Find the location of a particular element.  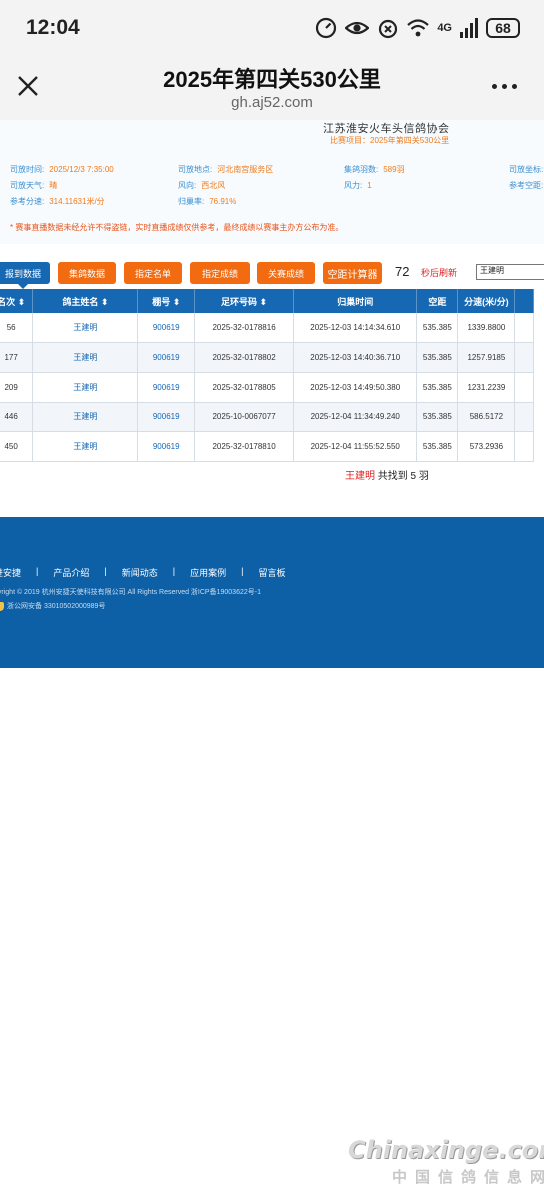

alarm-icon is located at coordinates (388, 29).